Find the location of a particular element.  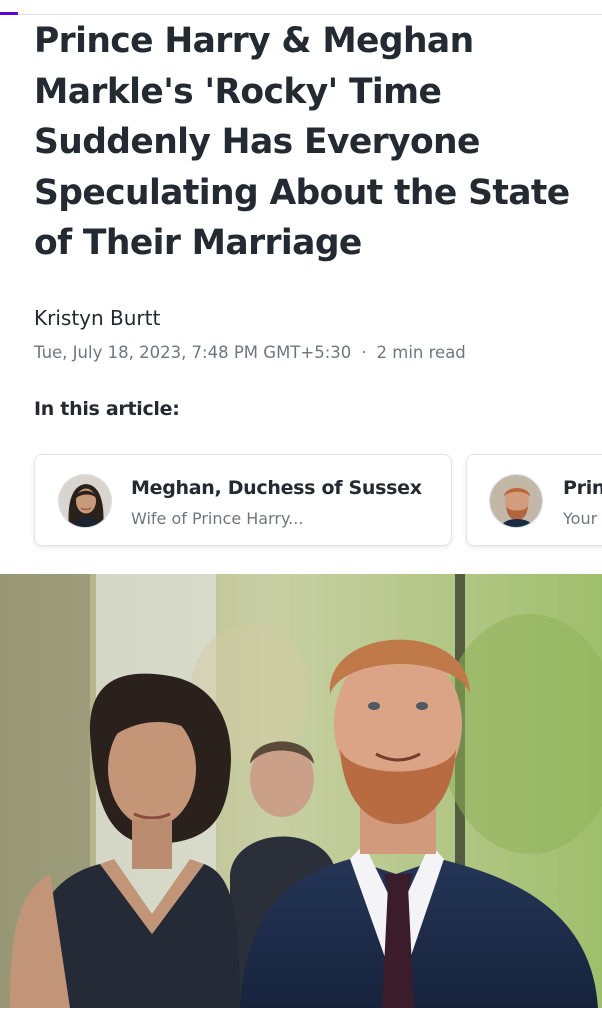

avatar-harry-image is located at coordinates (516, 501).